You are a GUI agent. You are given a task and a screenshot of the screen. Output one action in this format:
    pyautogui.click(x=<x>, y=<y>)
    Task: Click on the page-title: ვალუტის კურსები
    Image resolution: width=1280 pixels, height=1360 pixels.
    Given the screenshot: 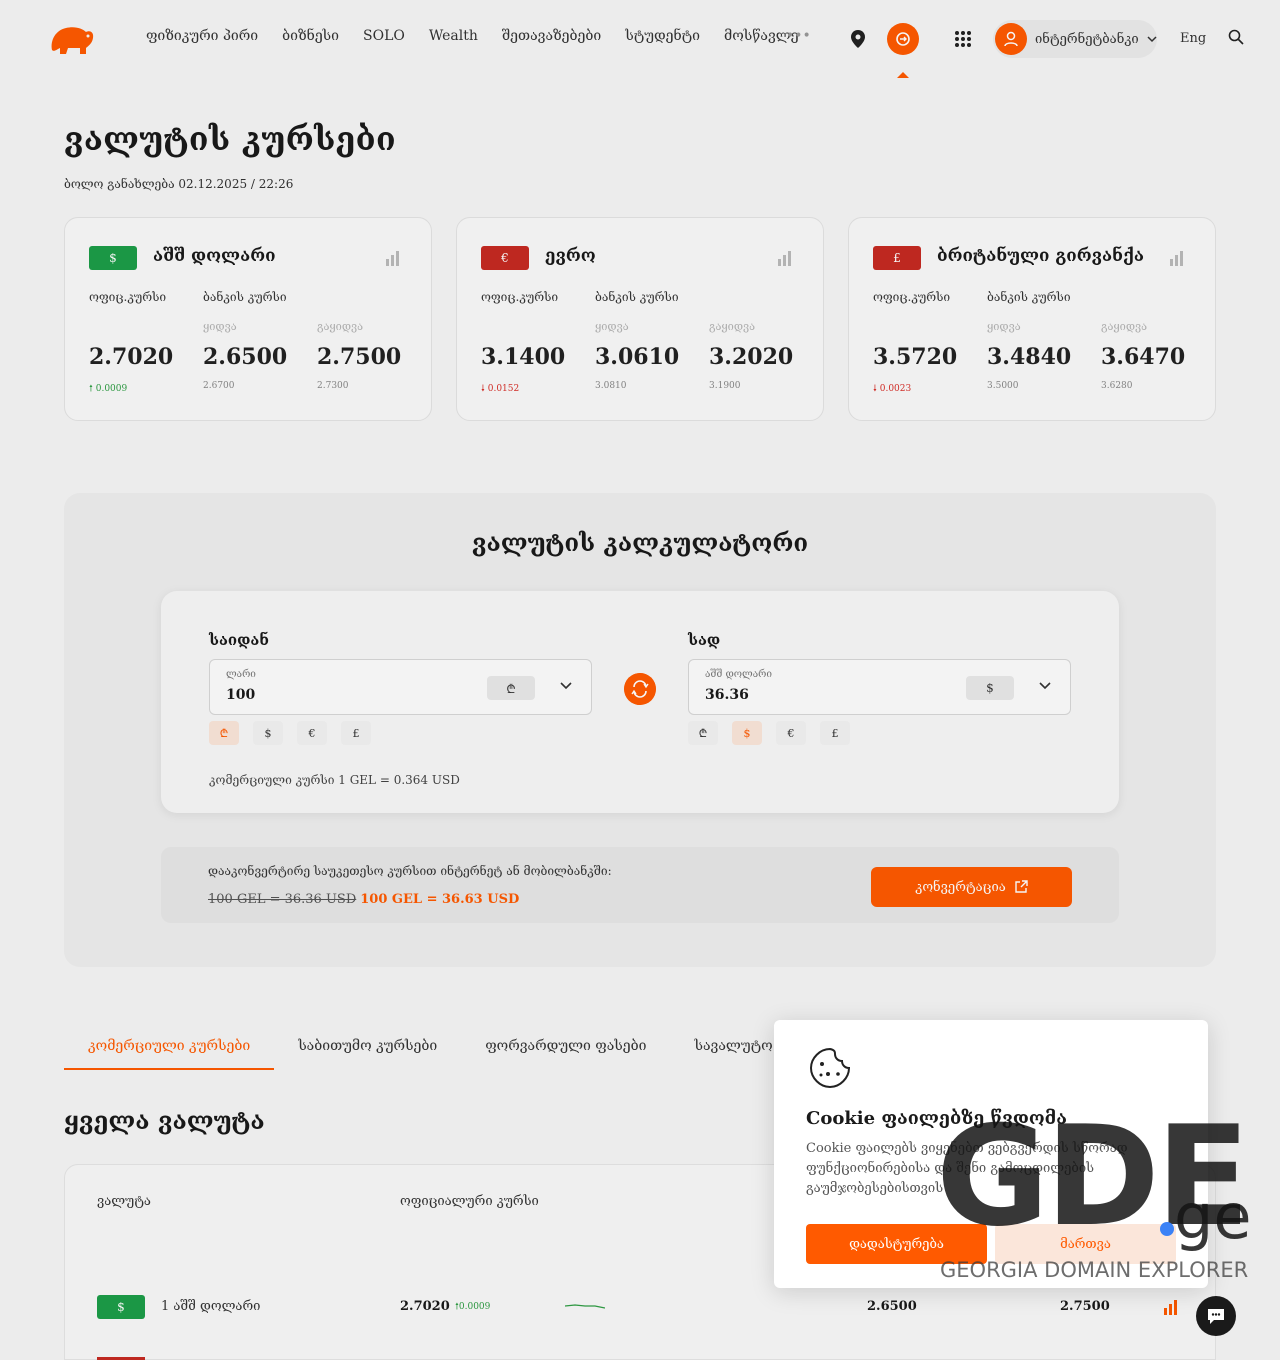 What is the action you would take?
    pyautogui.click(x=230, y=139)
    